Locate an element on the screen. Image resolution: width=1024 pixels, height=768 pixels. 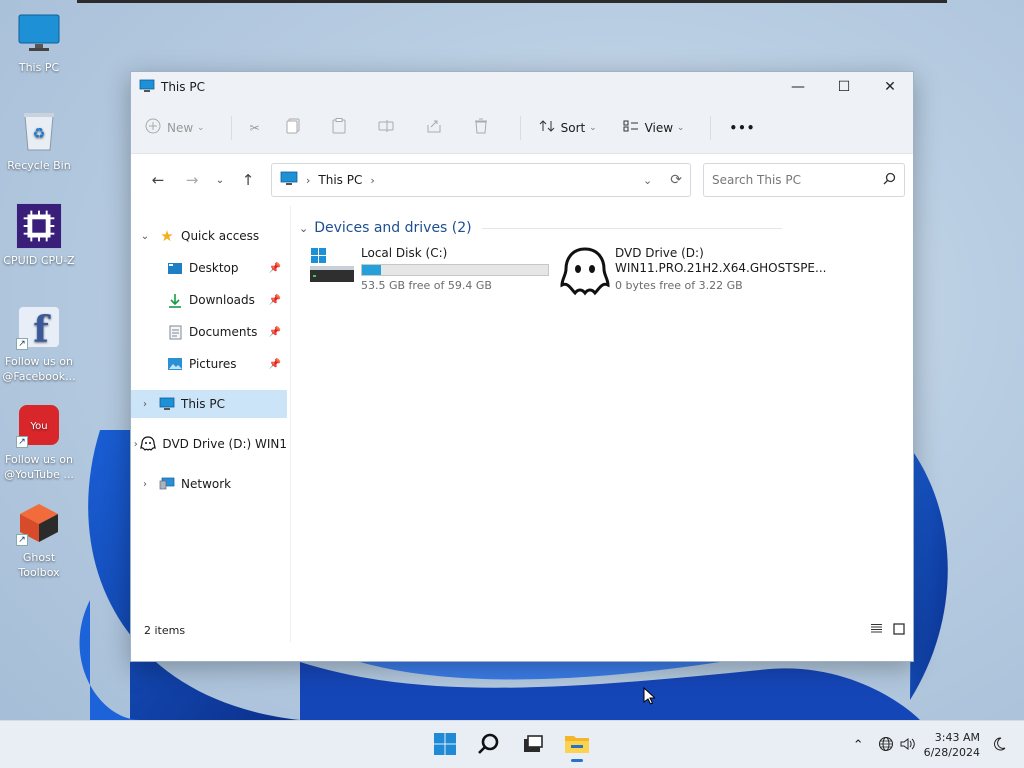
search-input: Search This PC is located at coordinates (804, 180).